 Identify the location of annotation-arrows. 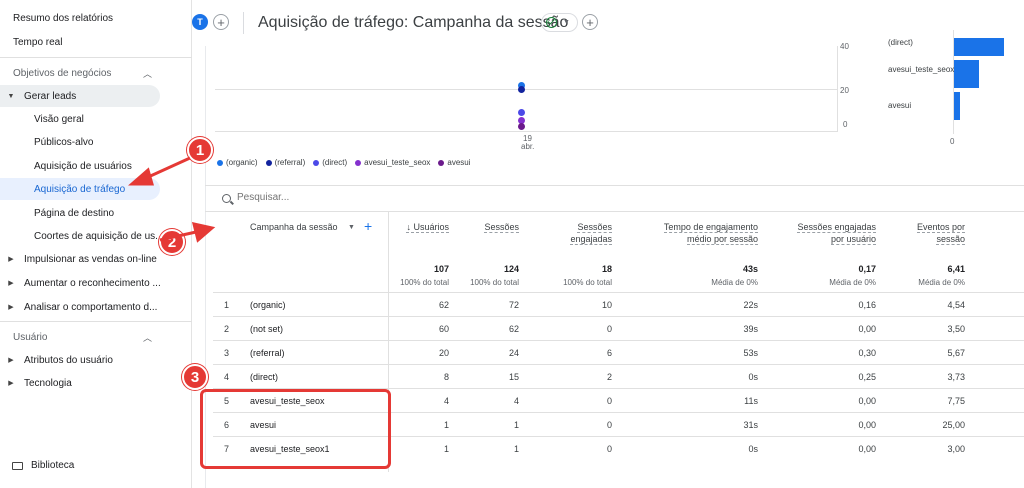
(172, 199).